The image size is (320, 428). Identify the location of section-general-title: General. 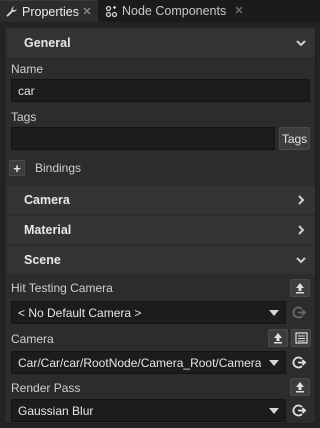
(47, 43).